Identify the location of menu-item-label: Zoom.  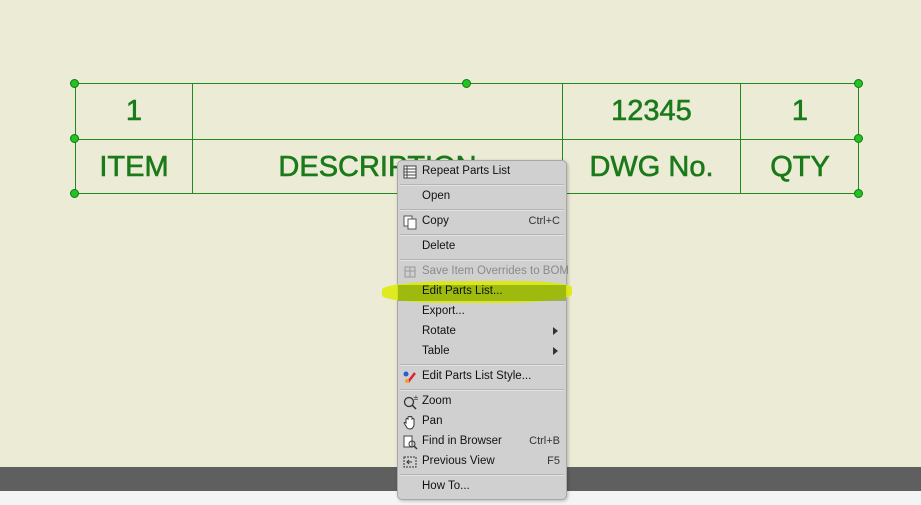
(437, 401).